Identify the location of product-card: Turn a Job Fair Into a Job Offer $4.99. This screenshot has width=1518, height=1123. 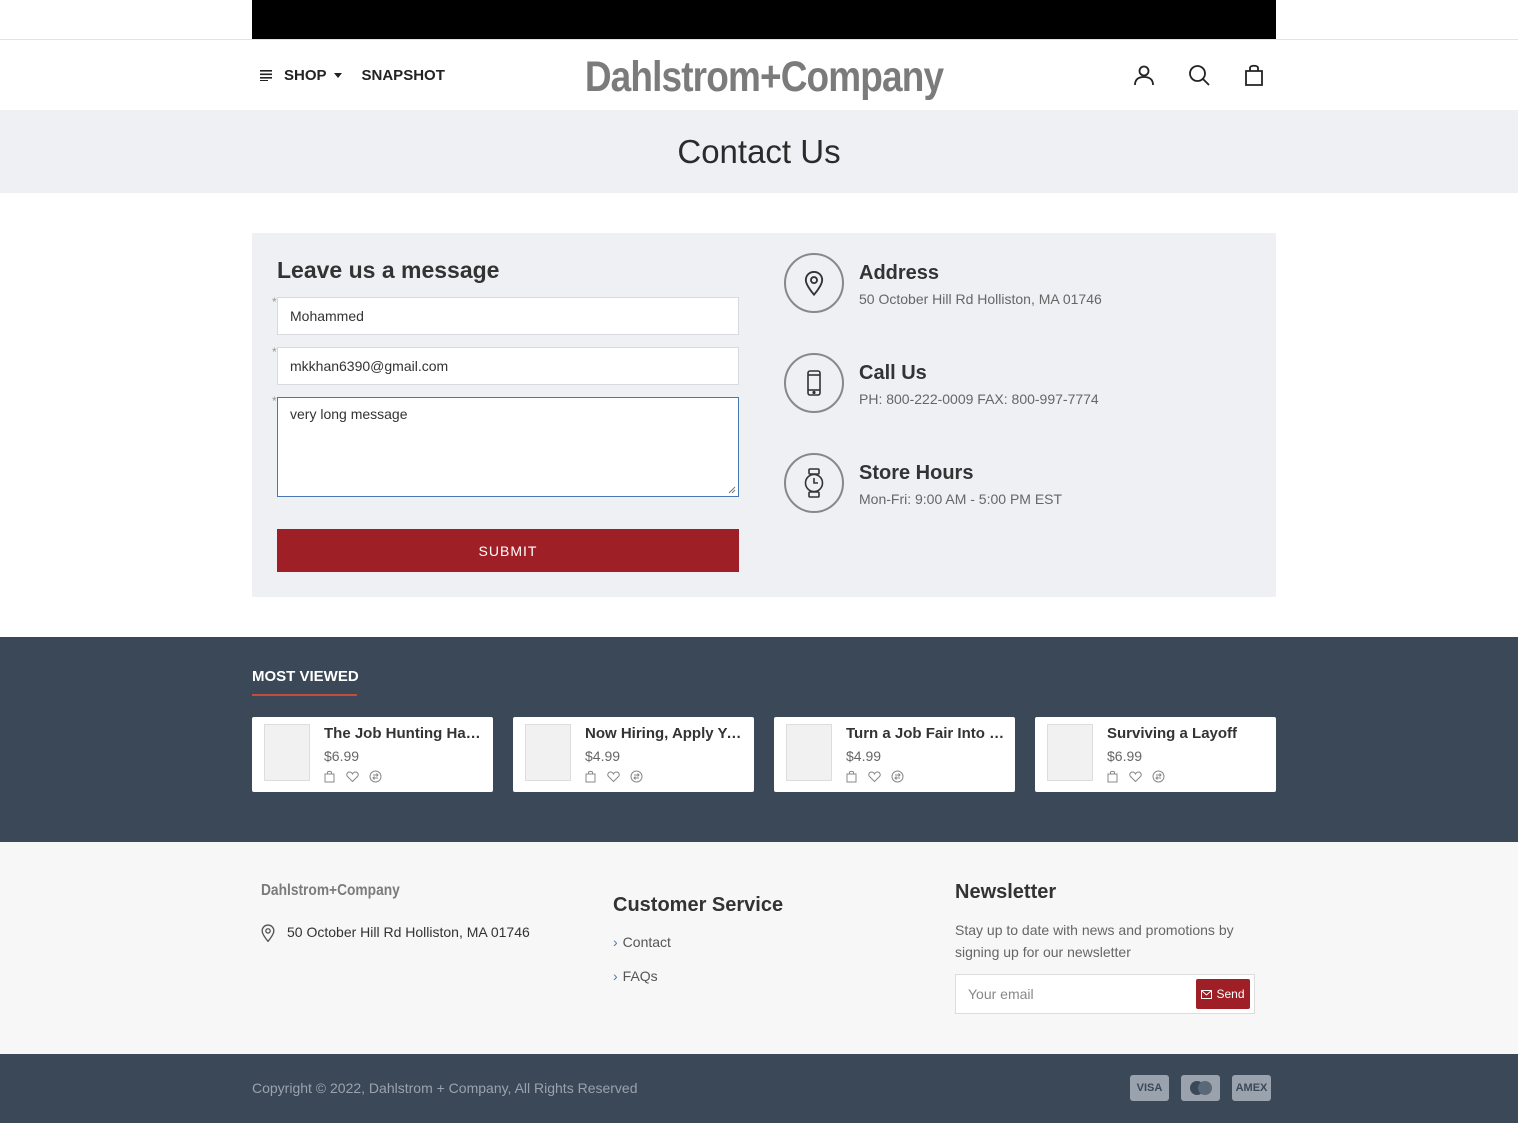
(894, 754).